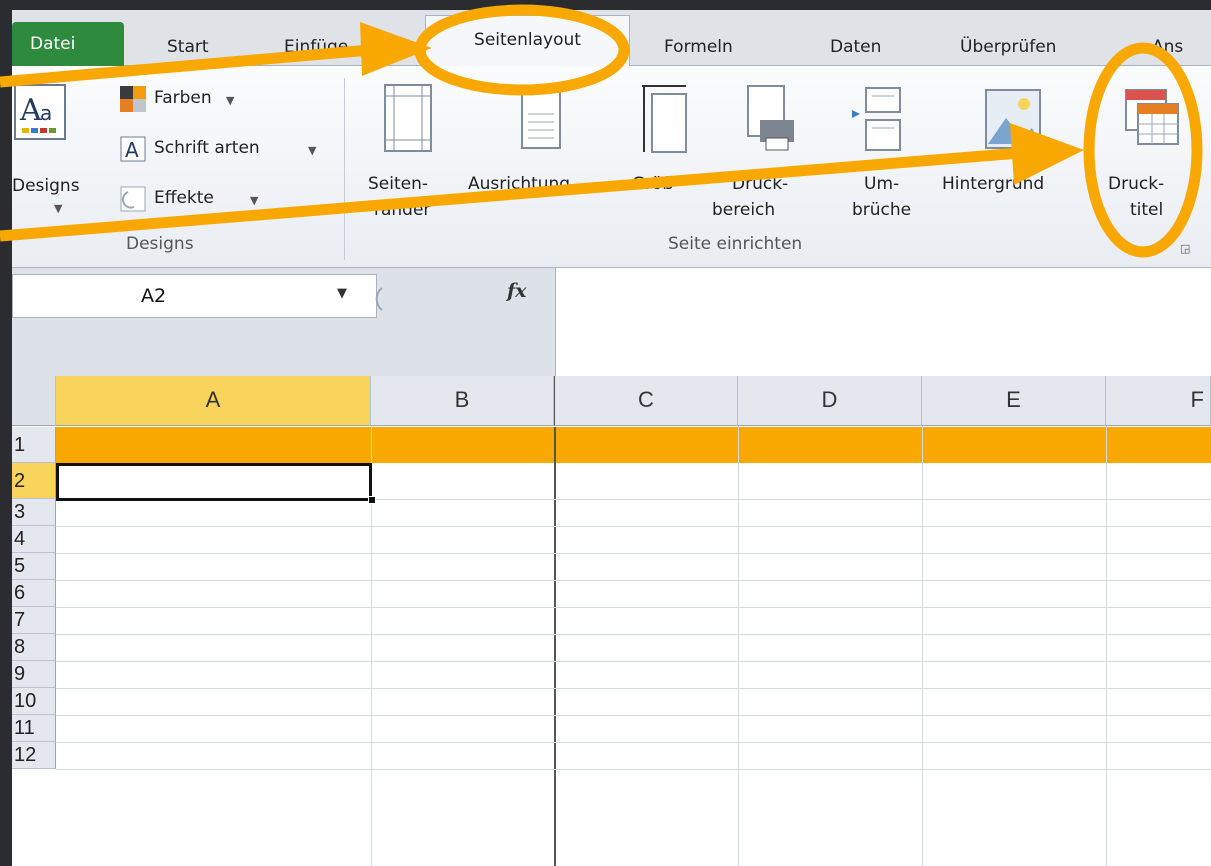  I want to click on name-box-caret-icon: ▼, so click(342, 293).